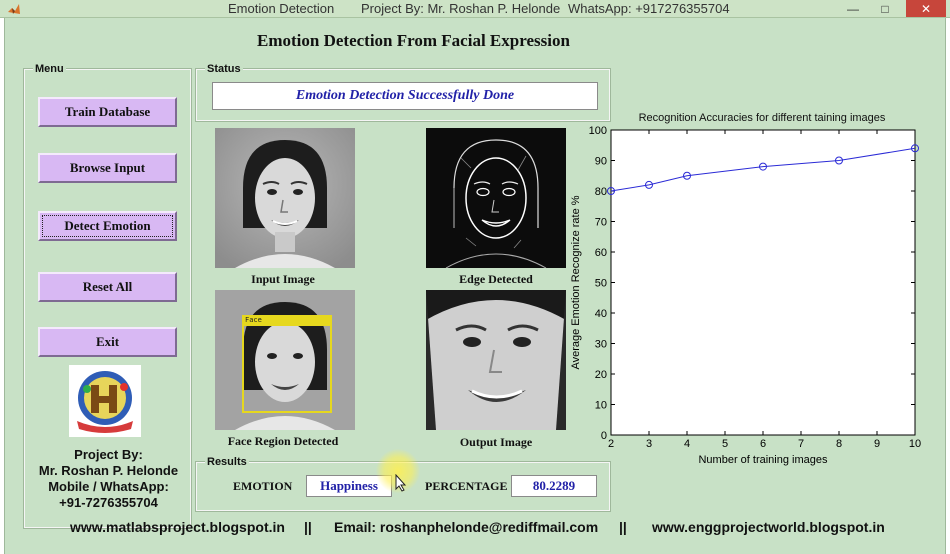 This screenshot has width=950, height=554. I want to click on x-tick-label: 5, so click(725, 444).